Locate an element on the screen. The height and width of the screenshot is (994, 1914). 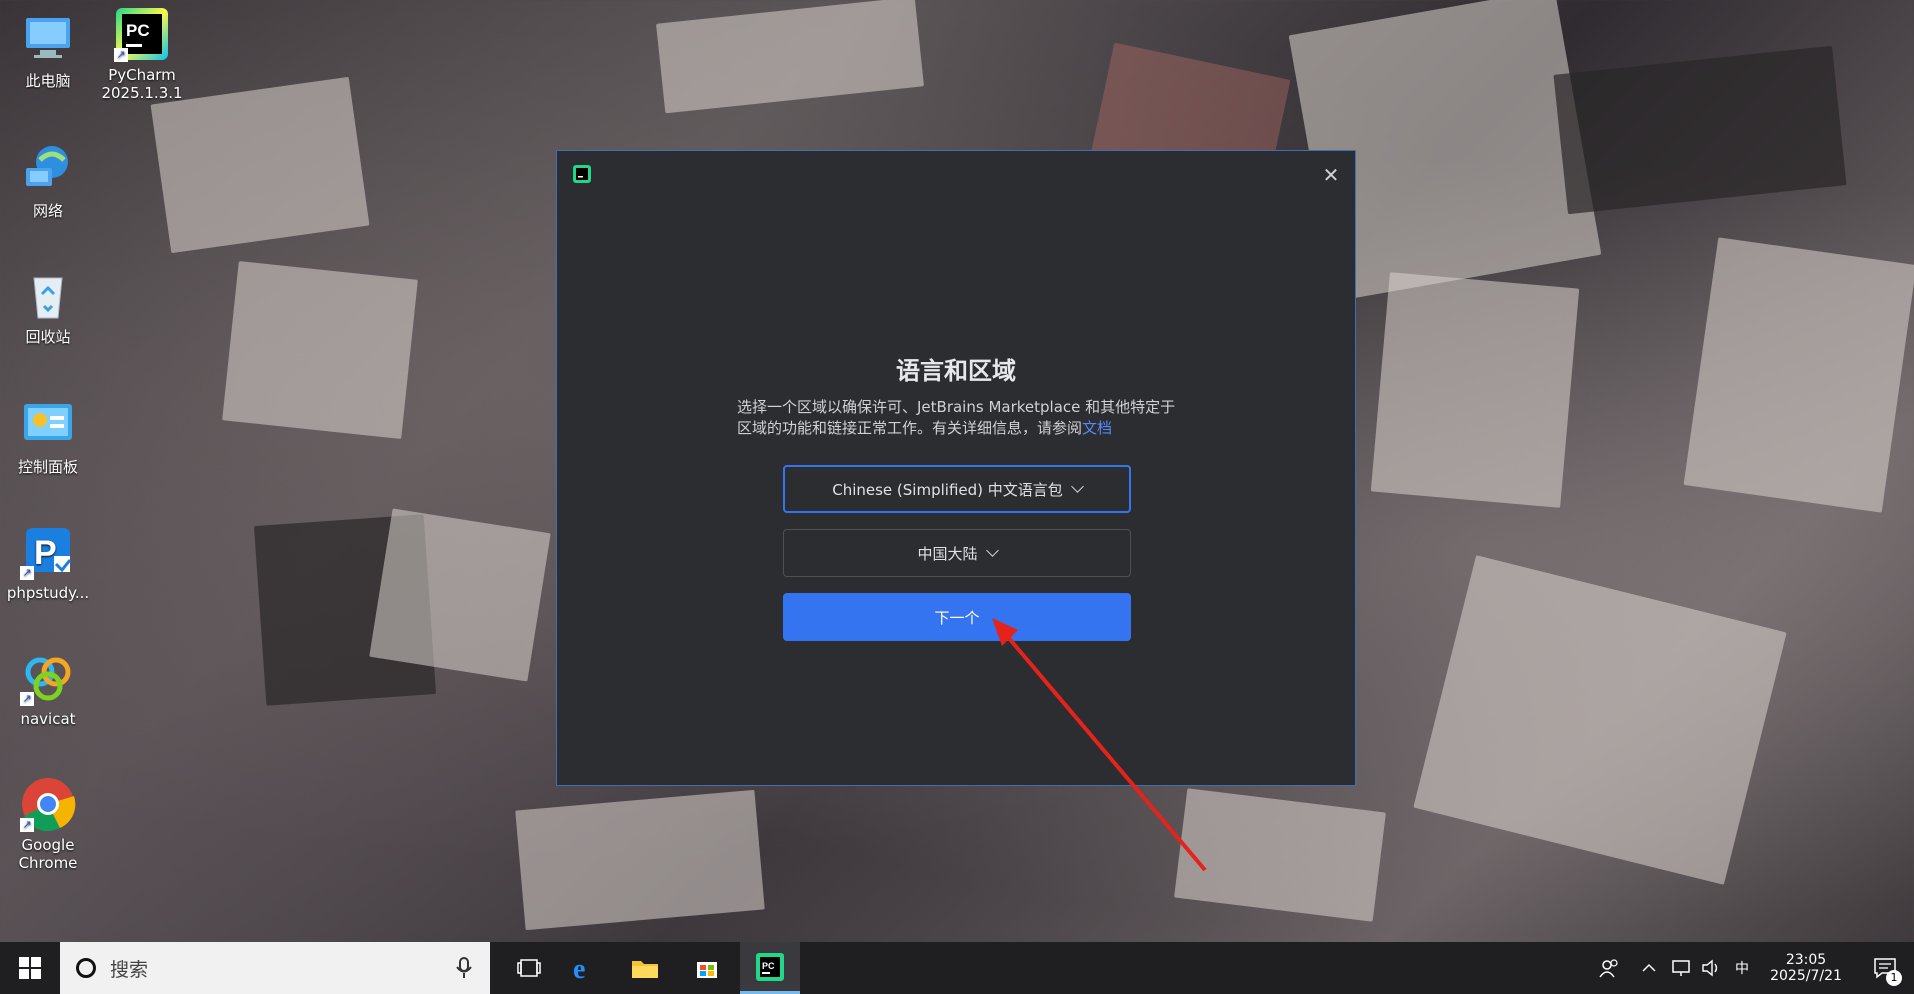
network-tray-icon is located at coordinates (1681, 968).